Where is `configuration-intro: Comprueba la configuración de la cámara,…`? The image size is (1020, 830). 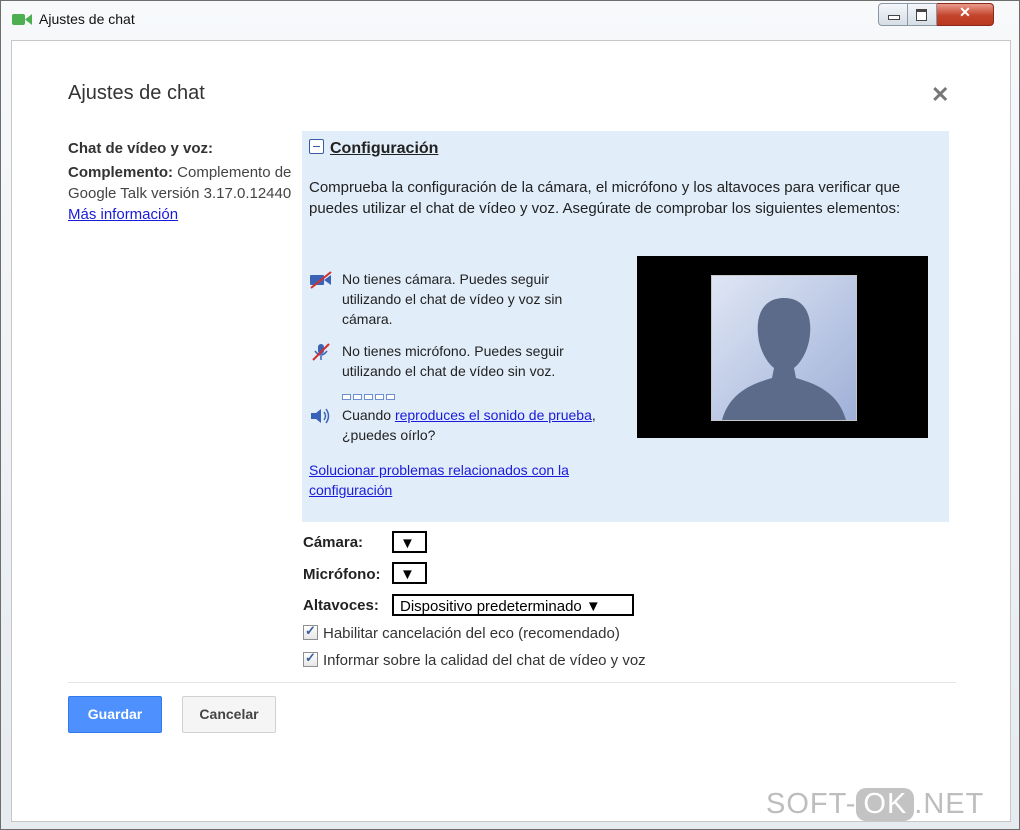 configuration-intro: Comprueba la configuración de la cámara,… is located at coordinates (605, 198).